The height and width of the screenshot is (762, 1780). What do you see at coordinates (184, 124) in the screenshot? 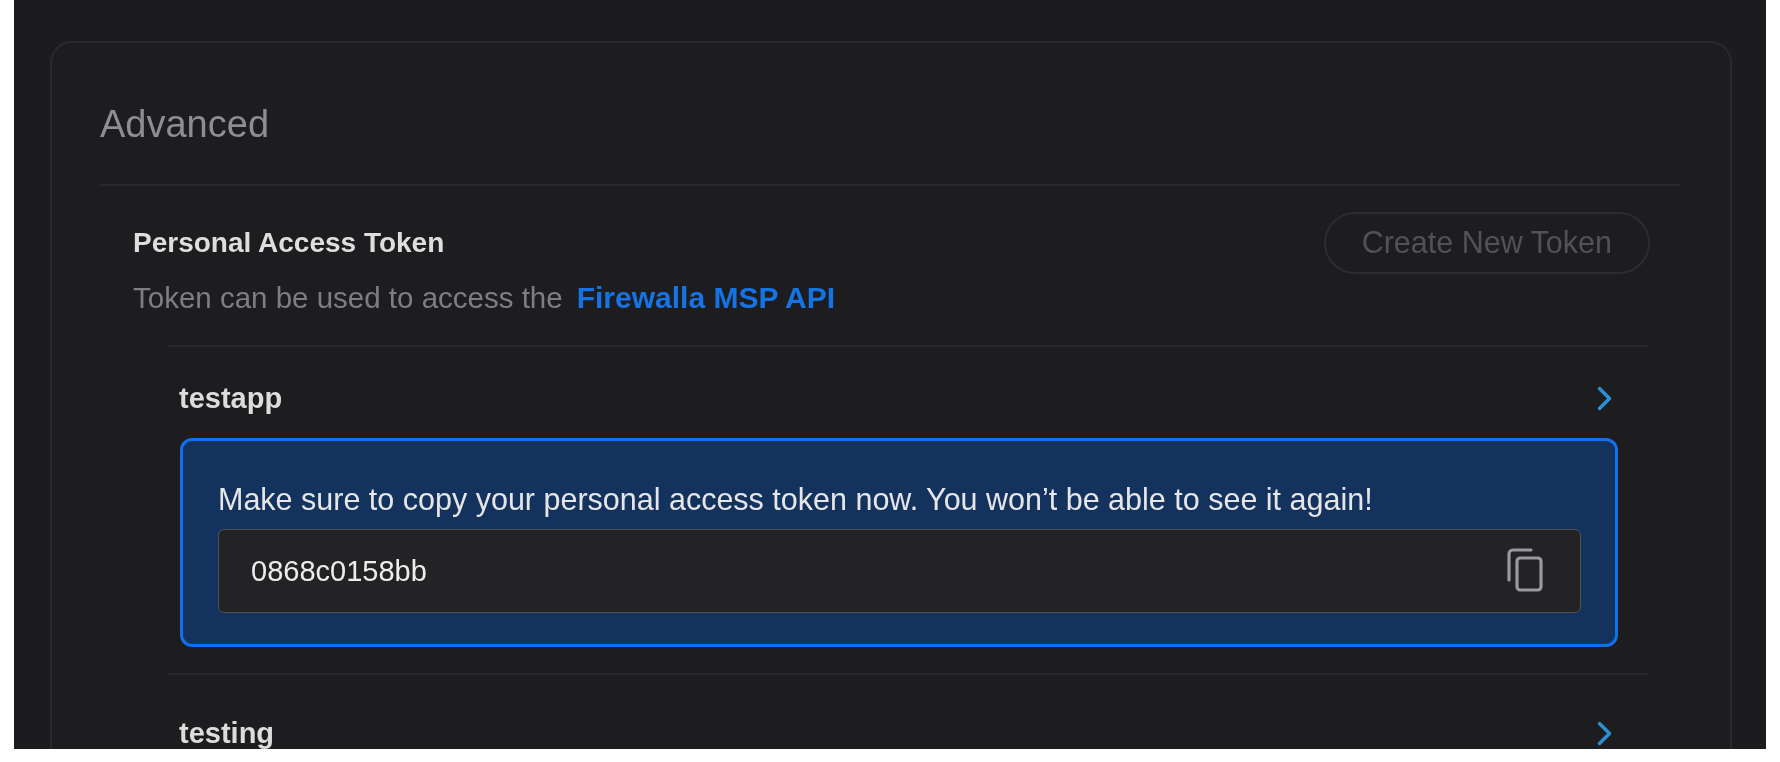
I see `section-title: Advanced` at bounding box center [184, 124].